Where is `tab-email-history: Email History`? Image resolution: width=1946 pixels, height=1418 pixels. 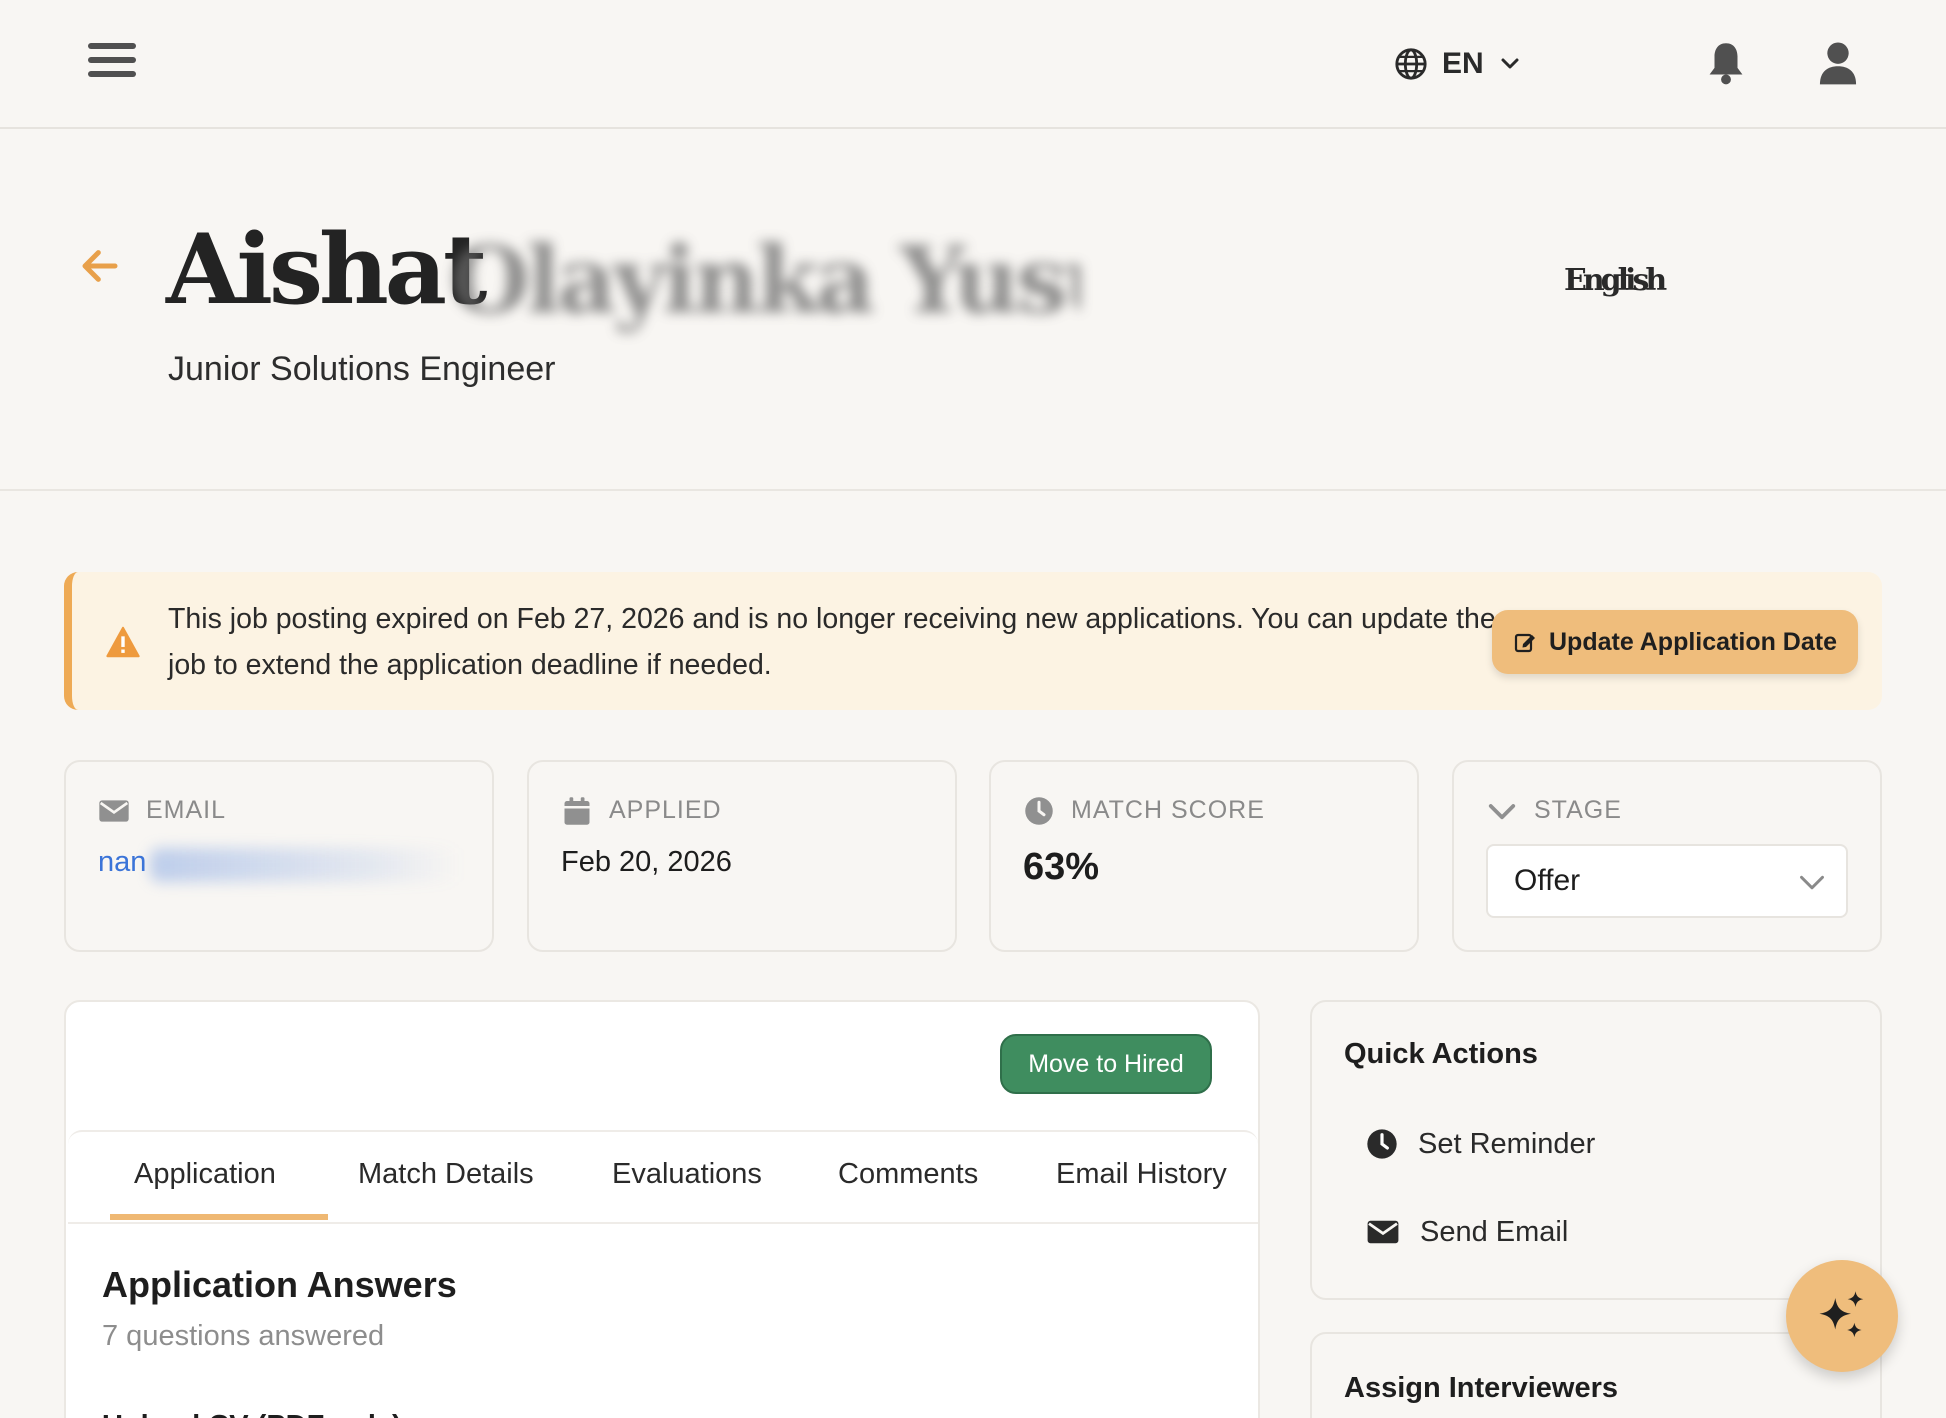 tab-email-history: Email History is located at coordinates (1141, 1174).